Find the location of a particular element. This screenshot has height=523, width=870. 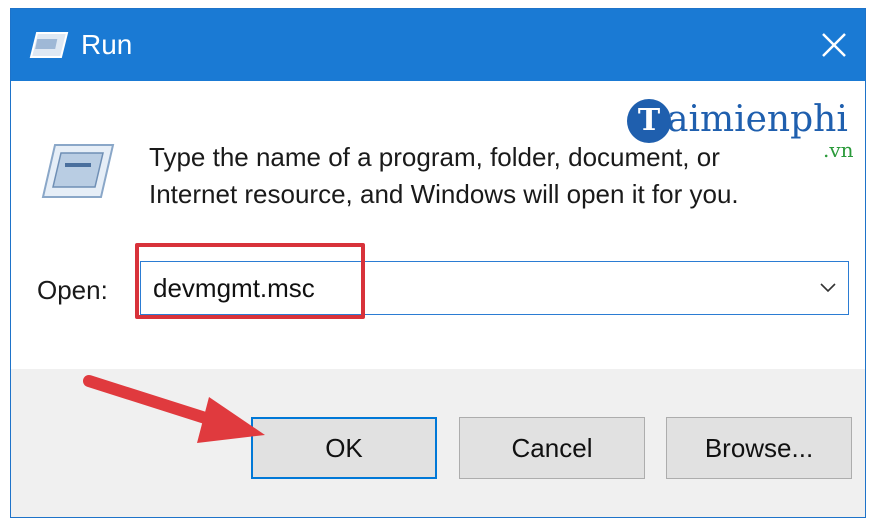

ok-button: OK is located at coordinates (344, 448).